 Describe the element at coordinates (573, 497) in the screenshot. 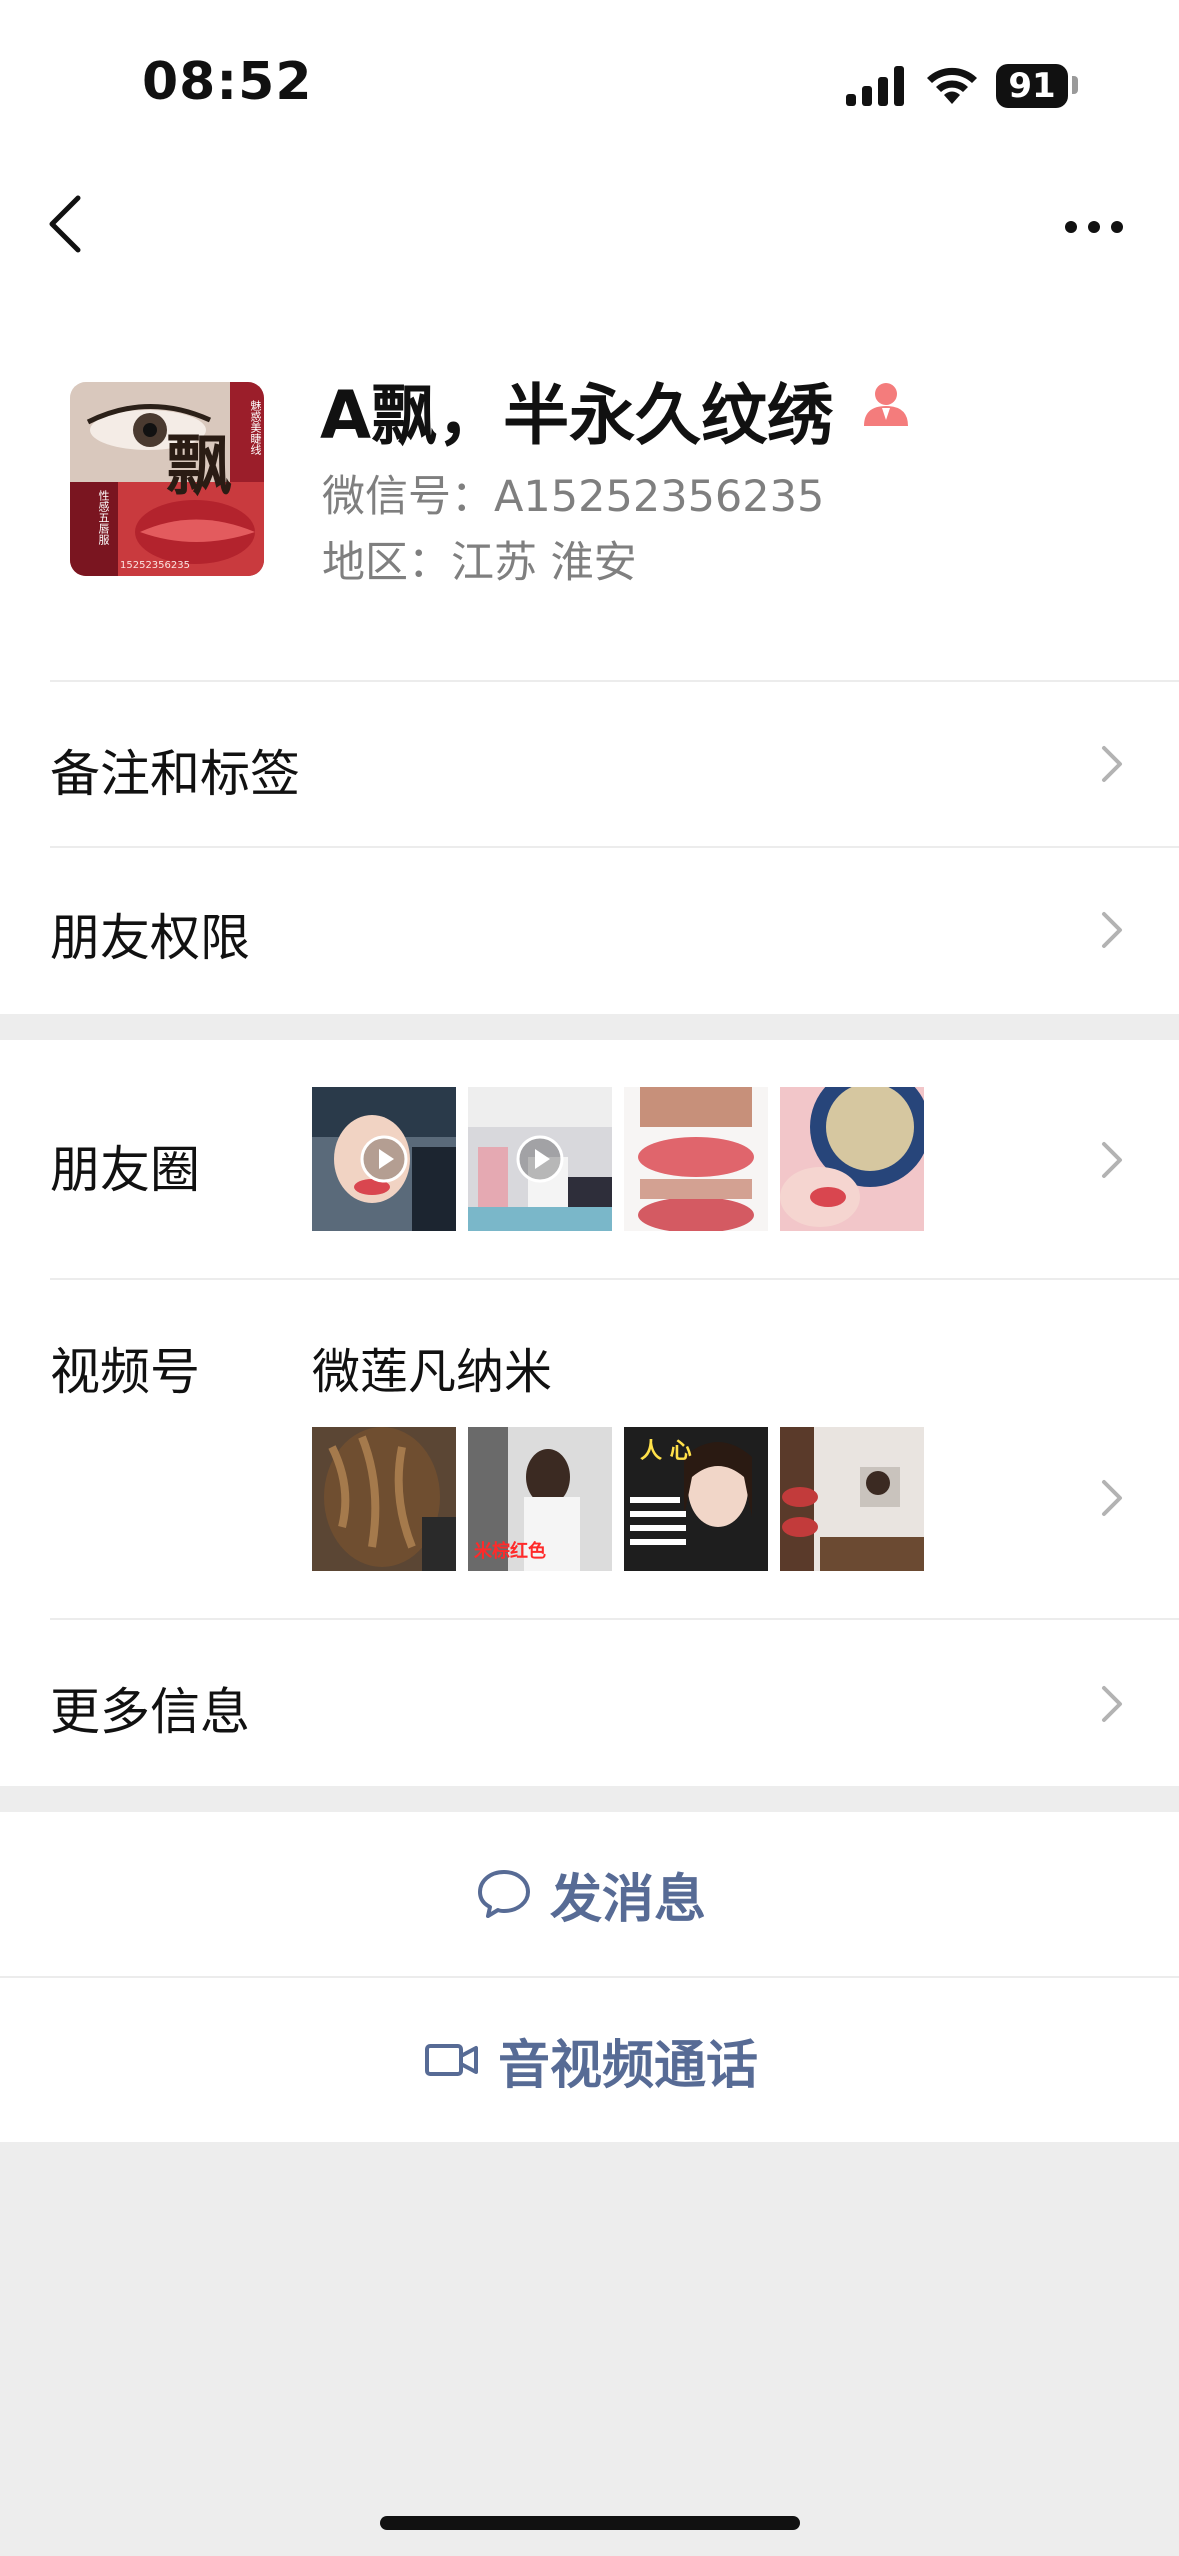

I see `wechat-id: 微信号：A15252356235` at that location.